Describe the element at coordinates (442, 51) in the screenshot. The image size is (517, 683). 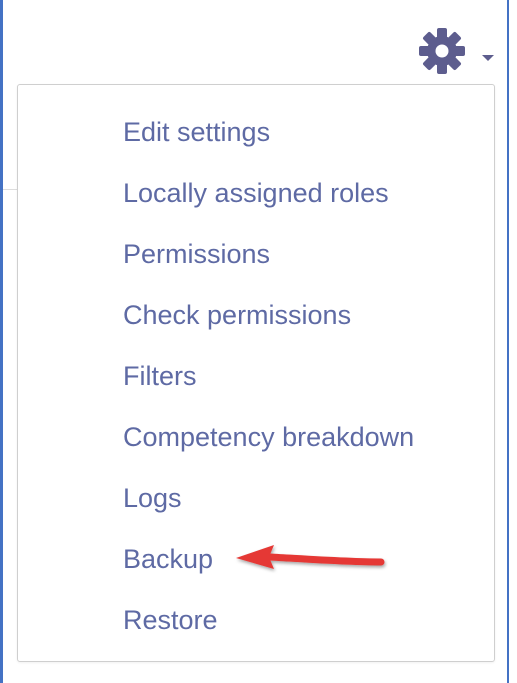
I see `gear-icon` at that location.